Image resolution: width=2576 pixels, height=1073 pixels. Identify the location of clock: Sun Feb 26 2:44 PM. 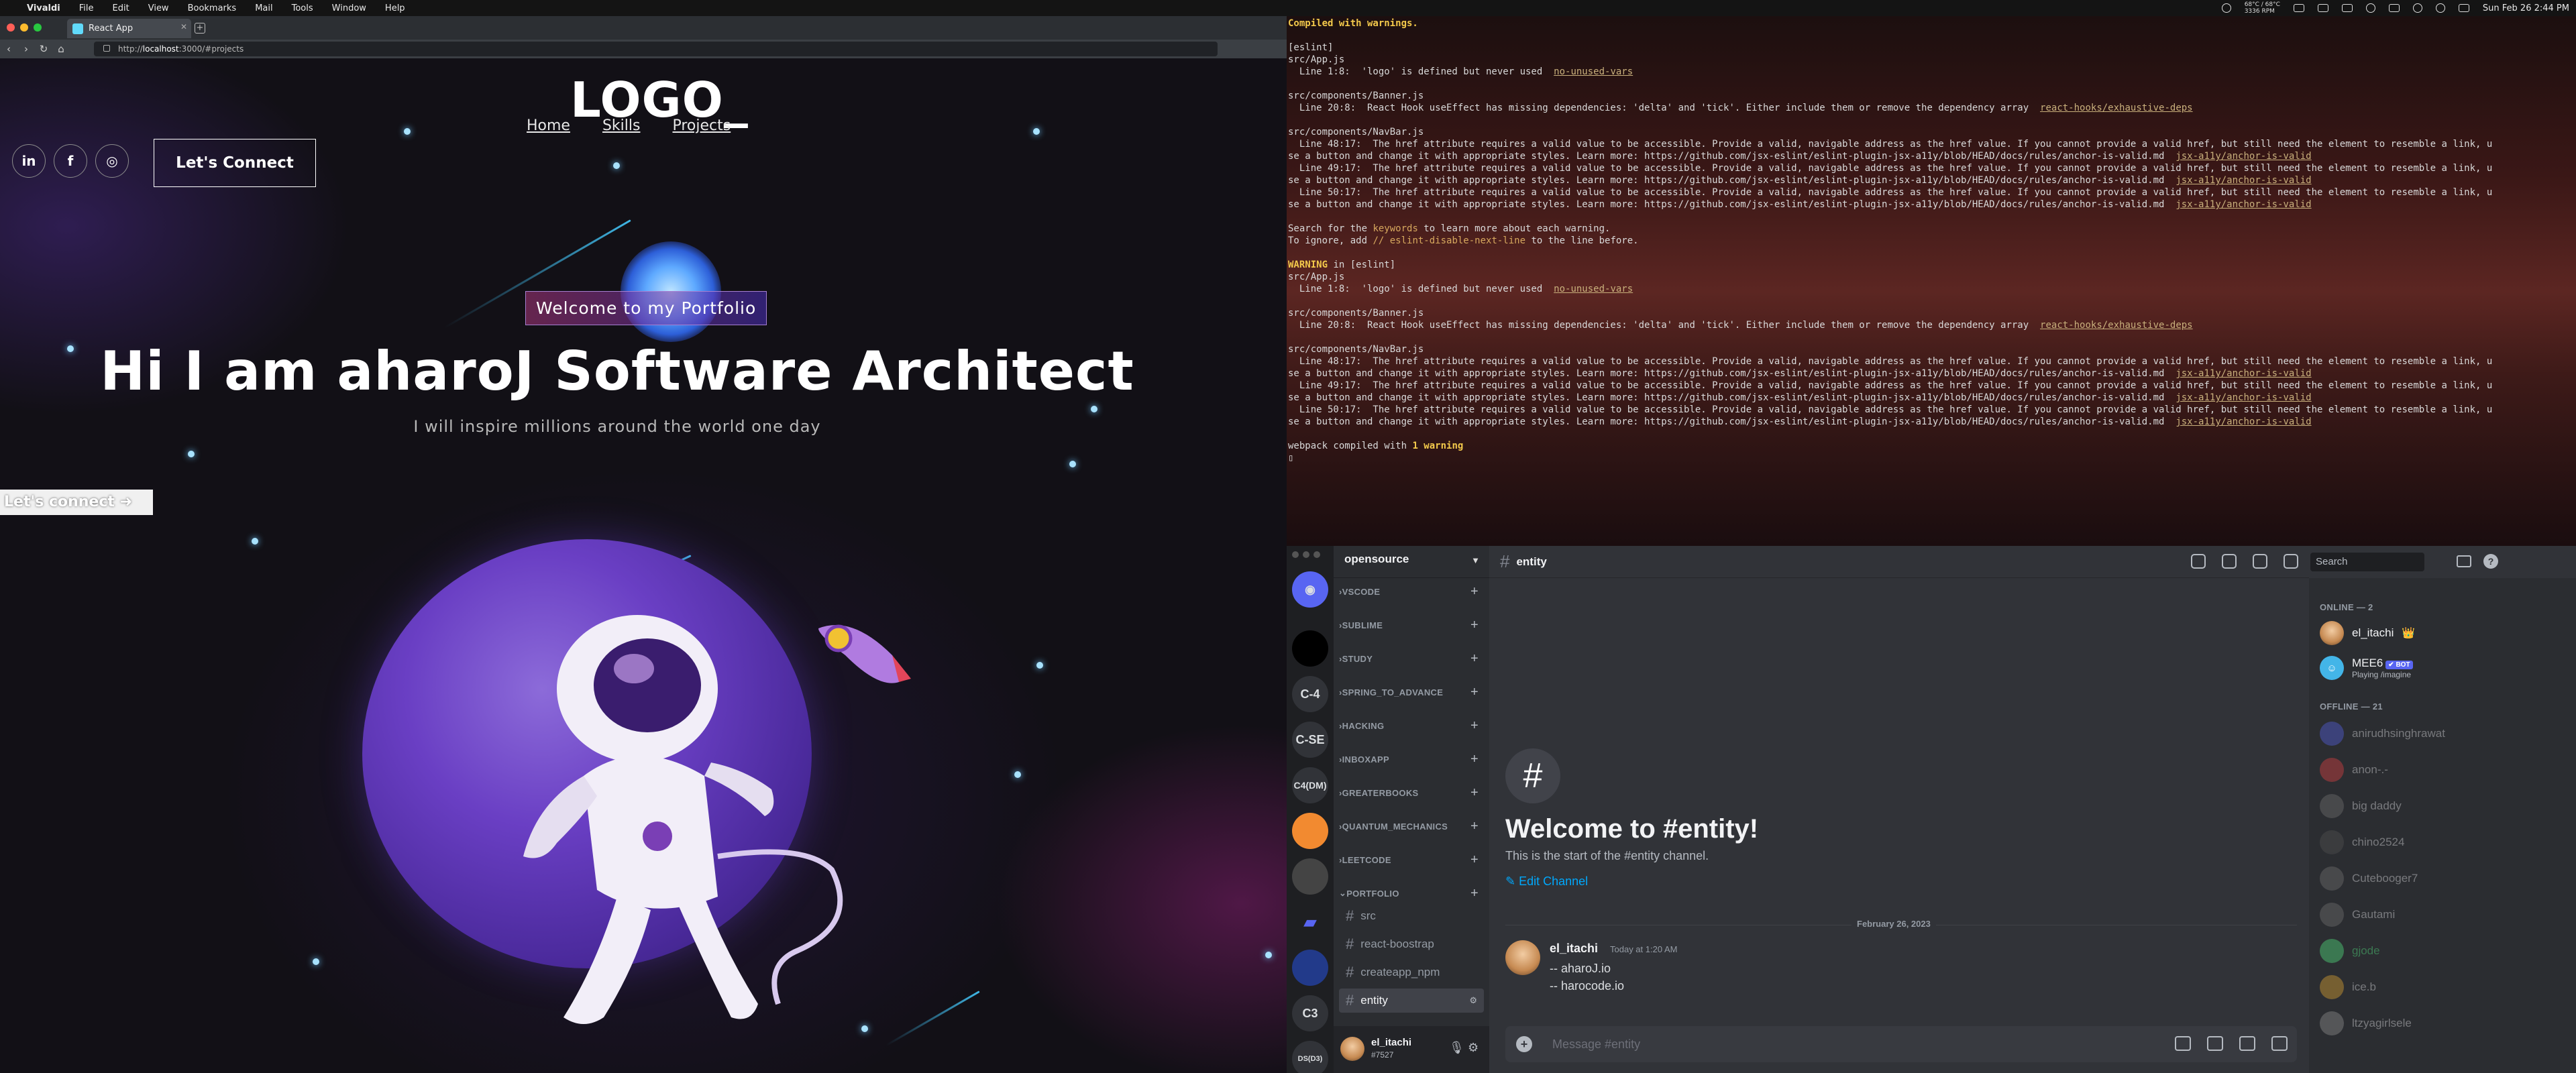
(2526, 8).